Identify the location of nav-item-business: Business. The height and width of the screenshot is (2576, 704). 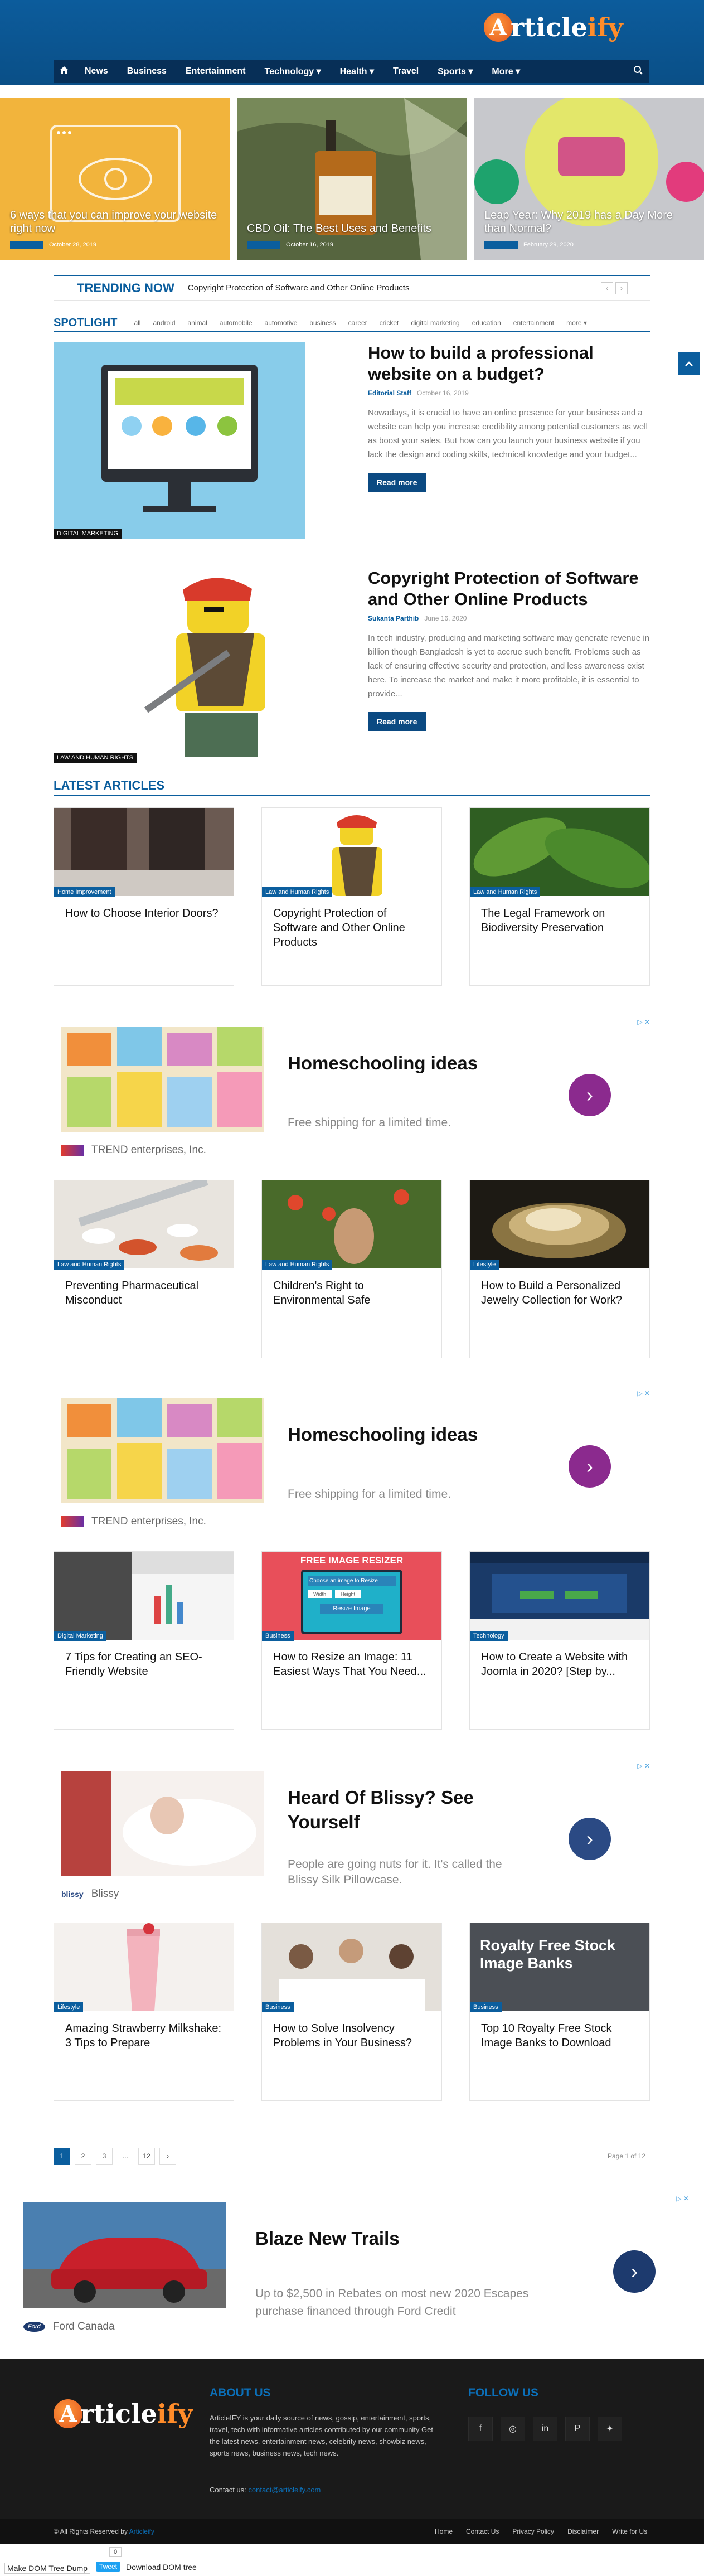
(147, 71).